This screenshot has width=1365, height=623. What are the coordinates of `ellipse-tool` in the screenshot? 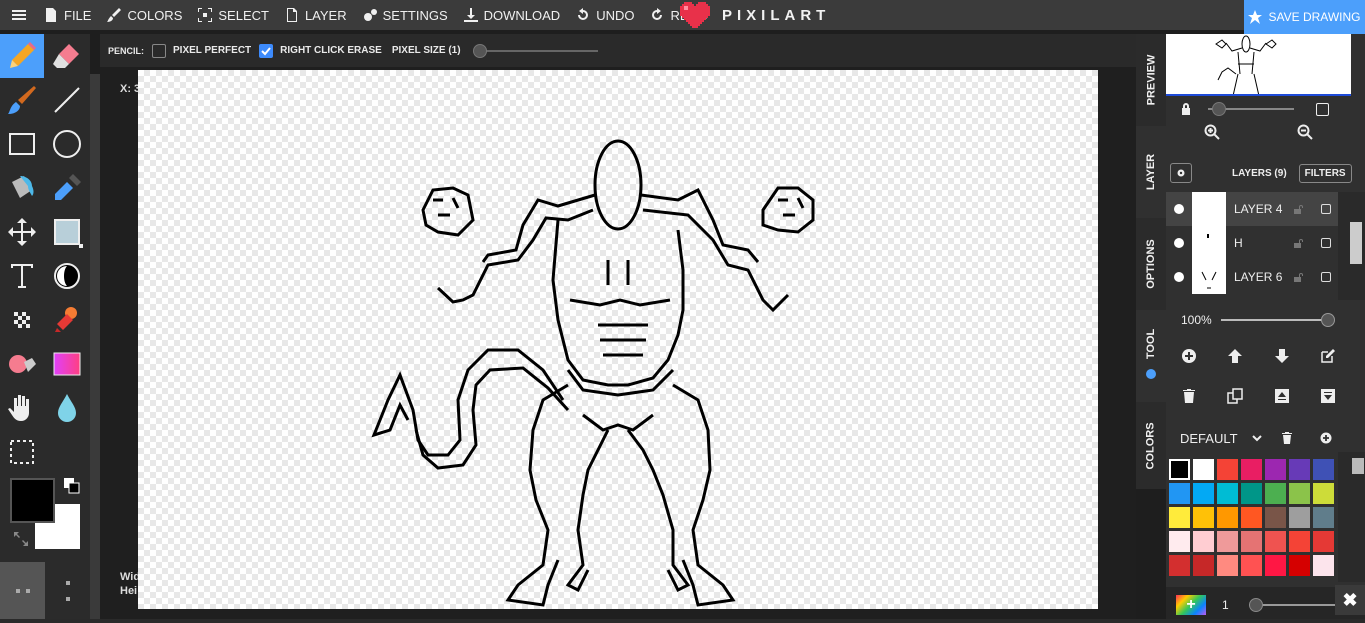 It's located at (67, 144).